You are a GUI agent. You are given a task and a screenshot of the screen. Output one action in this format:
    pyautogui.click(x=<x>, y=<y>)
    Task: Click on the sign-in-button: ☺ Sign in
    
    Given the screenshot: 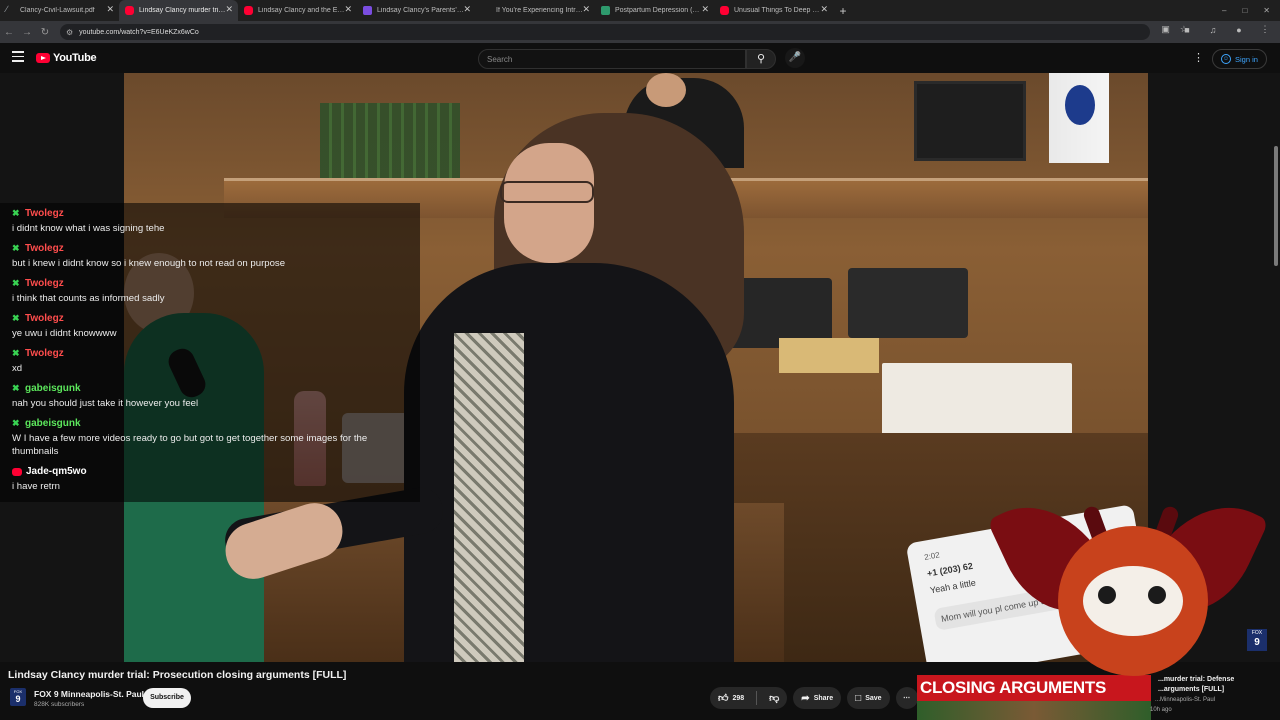 What is the action you would take?
    pyautogui.click(x=1239, y=59)
    